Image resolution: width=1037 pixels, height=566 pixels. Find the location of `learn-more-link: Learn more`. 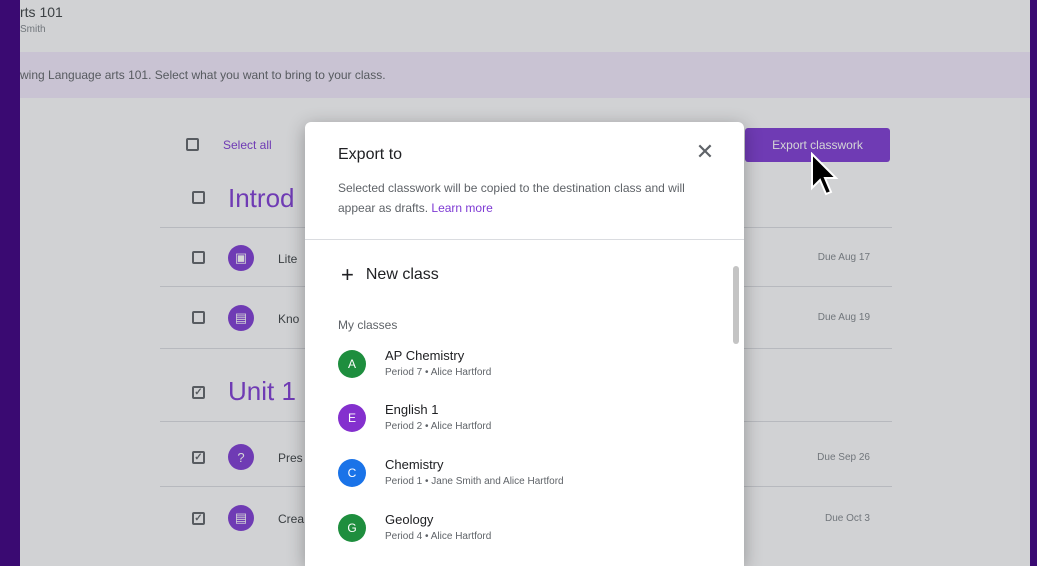

learn-more-link: Learn more is located at coordinates (461, 208).